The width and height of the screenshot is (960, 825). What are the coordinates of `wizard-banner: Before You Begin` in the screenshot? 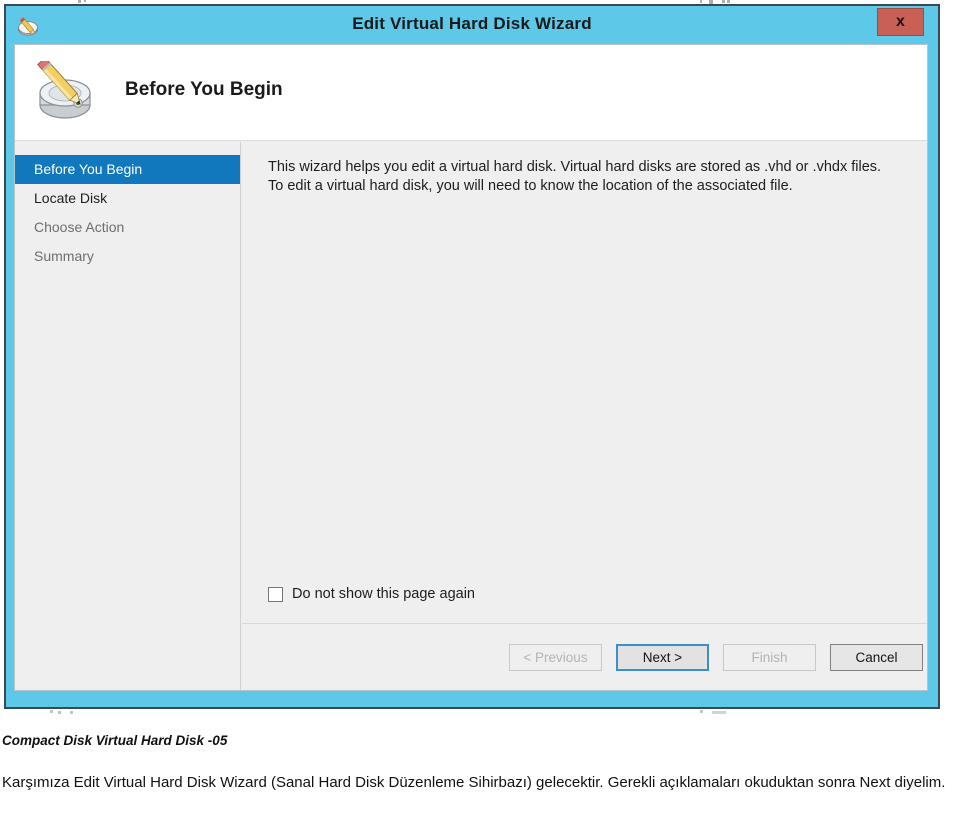 It's located at (471, 93).